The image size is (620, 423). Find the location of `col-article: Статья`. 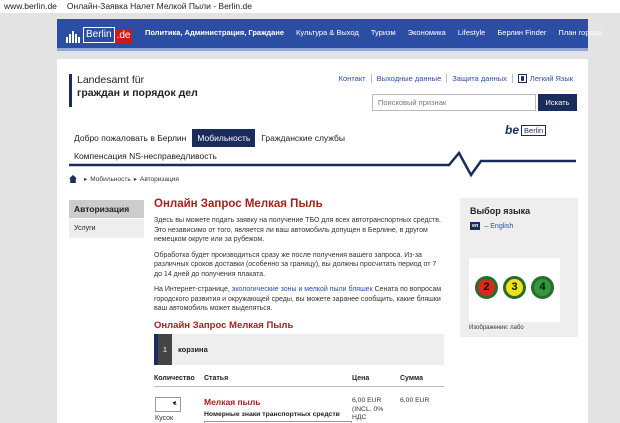

col-article: Статья is located at coordinates (216, 378).